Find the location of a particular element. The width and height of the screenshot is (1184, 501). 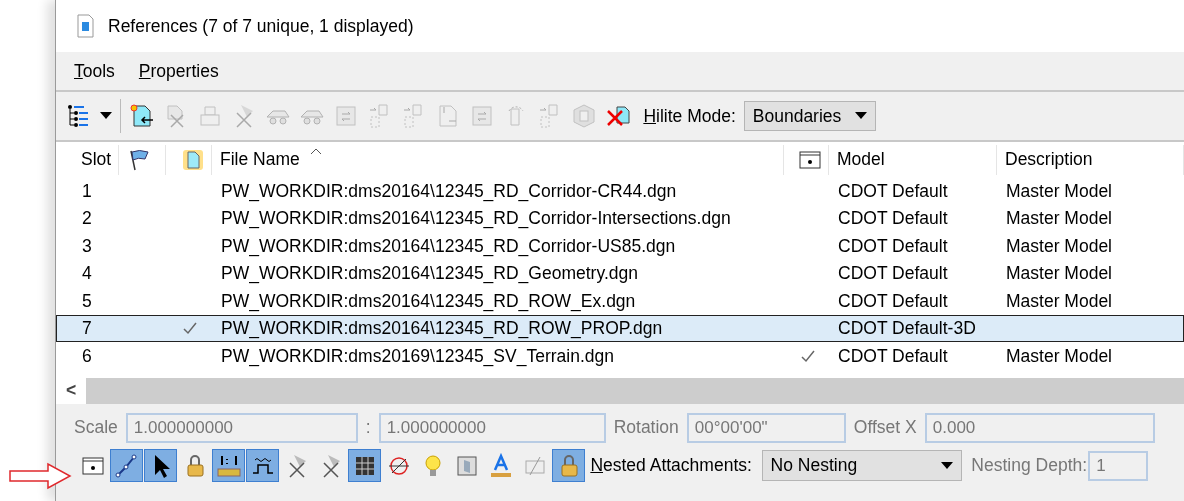

field-label: Nesting Depth: is located at coordinates (1029, 466).